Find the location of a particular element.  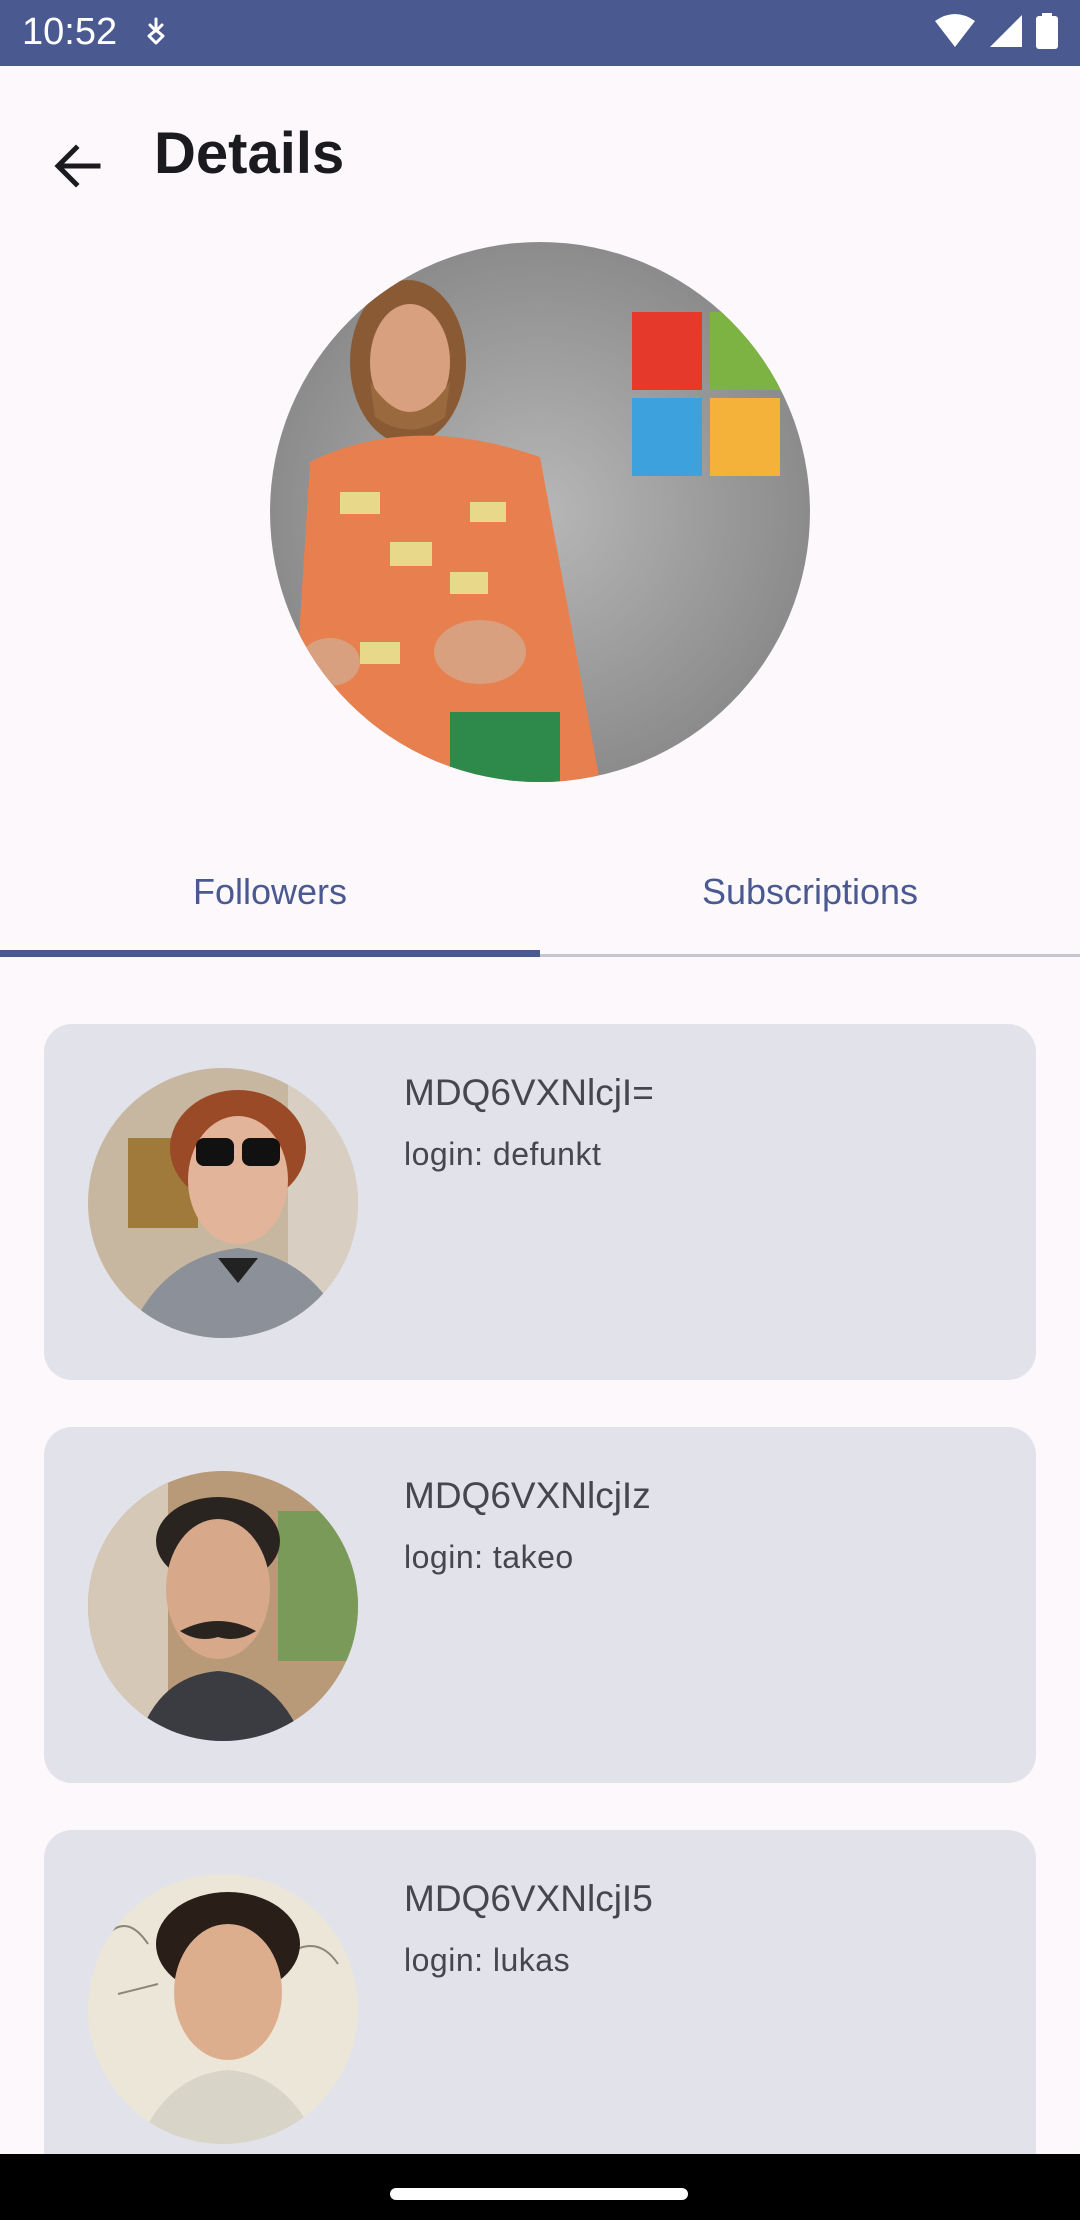

signal-icon is located at coordinates (1006, 33).